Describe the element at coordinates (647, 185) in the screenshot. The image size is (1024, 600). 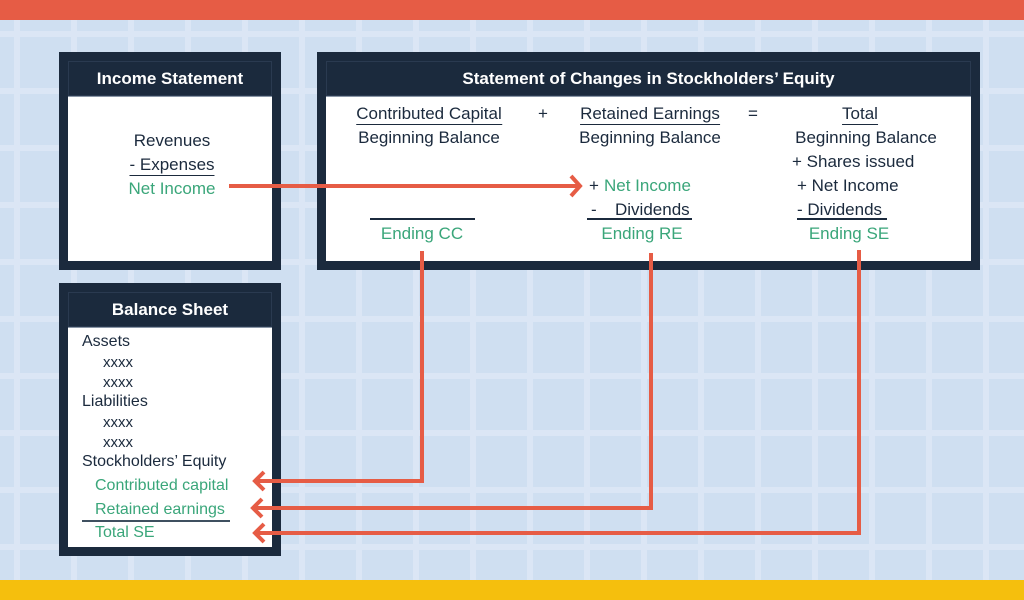
I see `re-net-income: Net Income` at that location.